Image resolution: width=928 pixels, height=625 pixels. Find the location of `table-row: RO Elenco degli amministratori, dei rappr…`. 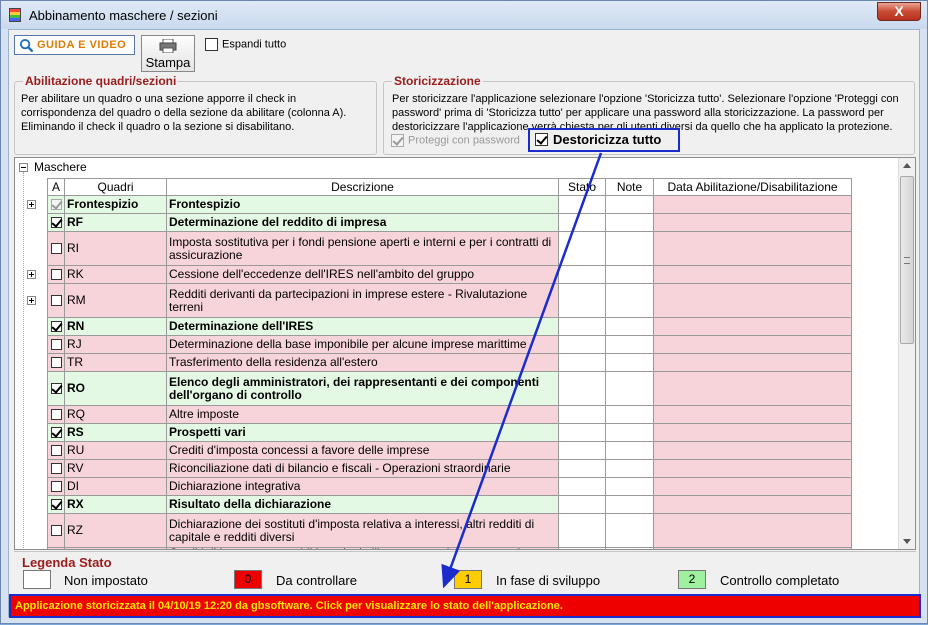

table-row: RO Elenco degli amministratori, dei rappr… is located at coordinates (449, 388).